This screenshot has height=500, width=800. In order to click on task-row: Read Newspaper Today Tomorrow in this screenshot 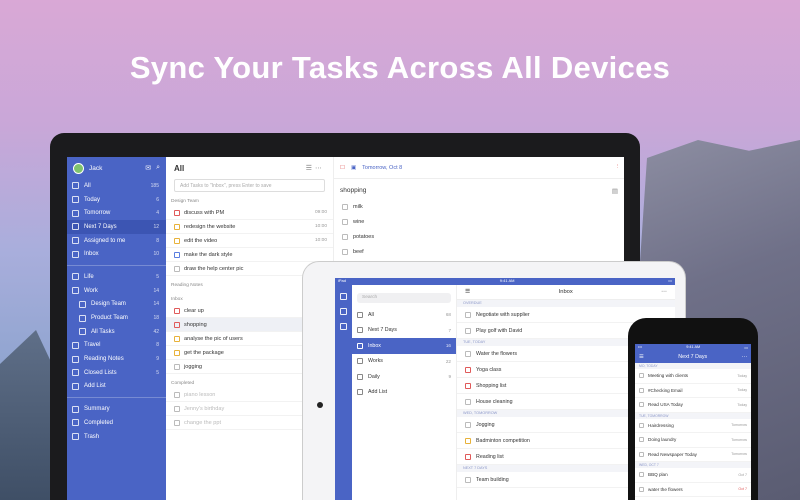, I will do `click(693, 455)`.